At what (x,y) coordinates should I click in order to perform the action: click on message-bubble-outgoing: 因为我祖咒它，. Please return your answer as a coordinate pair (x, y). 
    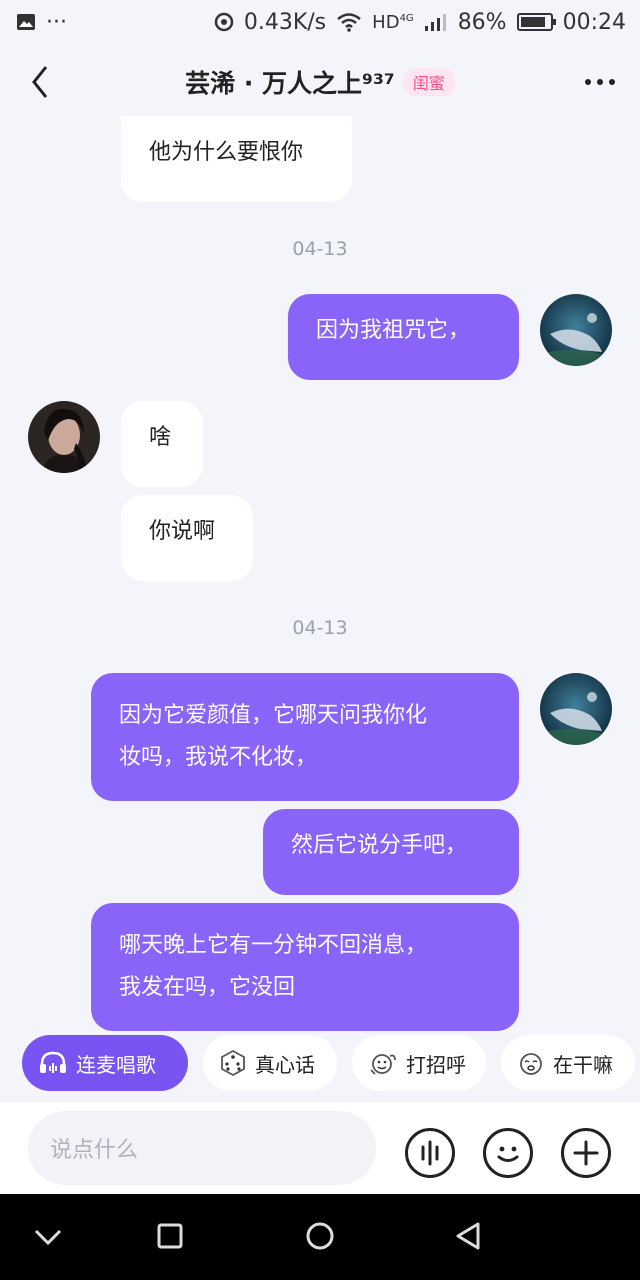
    Looking at the image, I should click on (403, 337).